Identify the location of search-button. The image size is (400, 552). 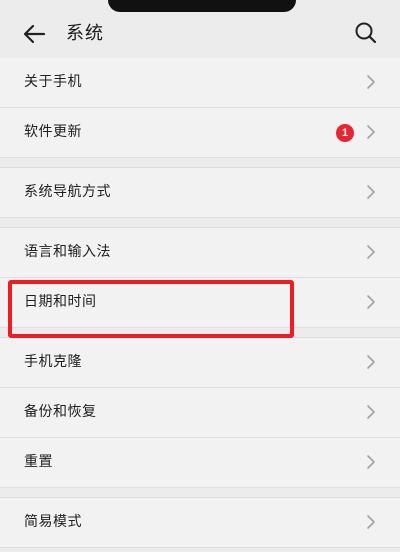
(366, 33).